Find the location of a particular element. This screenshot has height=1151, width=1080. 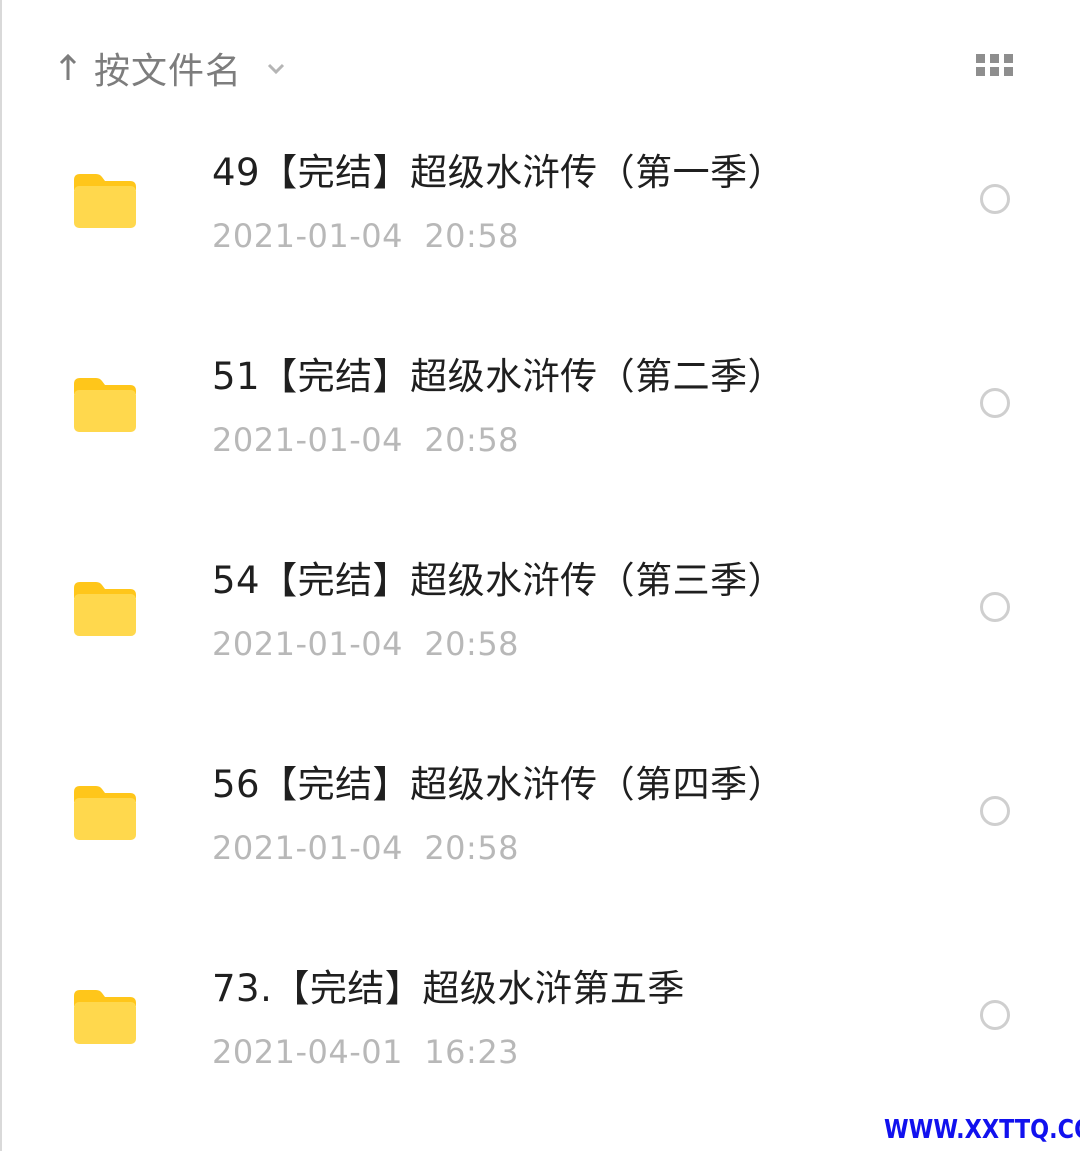

grid-view-icon is located at coordinates (994, 65).